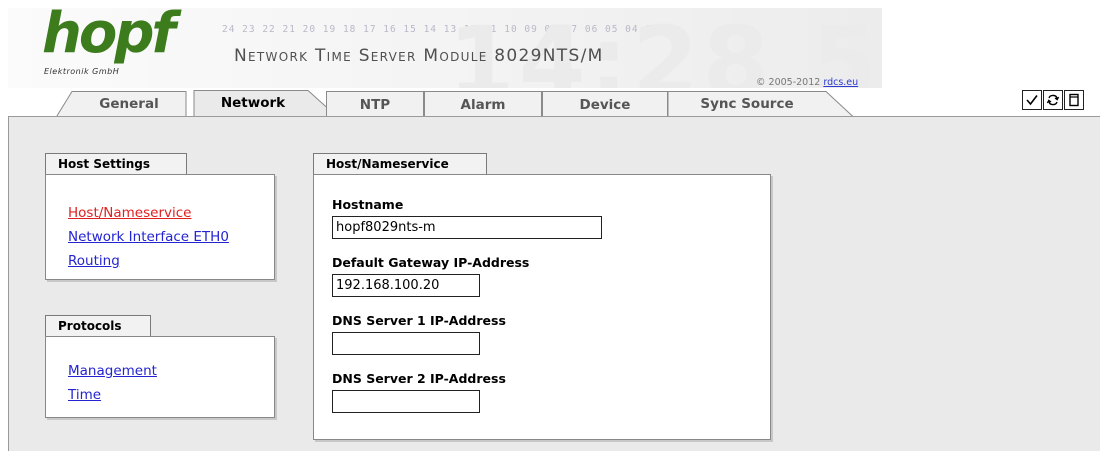  What do you see at coordinates (406, 343) in the screenshot?
I see `dns1-input` at bounding box center [406, 343].